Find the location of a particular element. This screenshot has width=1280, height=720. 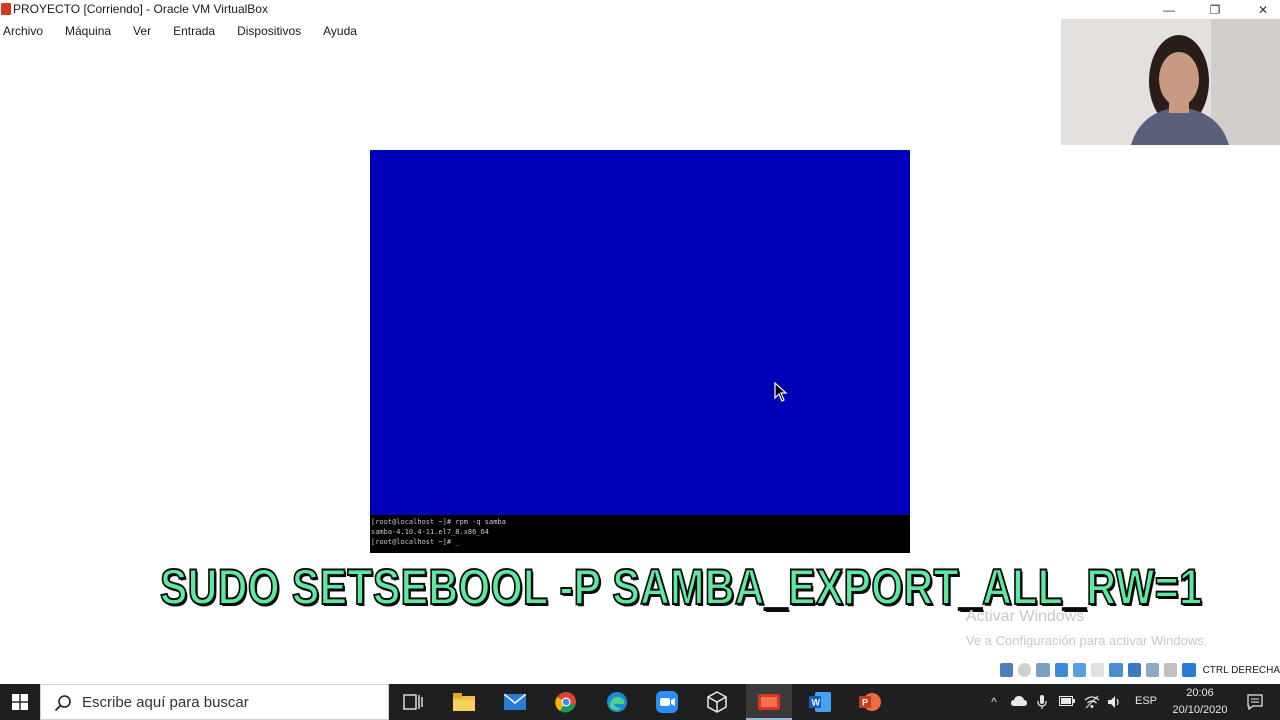

network-icon is located at coordinates (1061, 670).